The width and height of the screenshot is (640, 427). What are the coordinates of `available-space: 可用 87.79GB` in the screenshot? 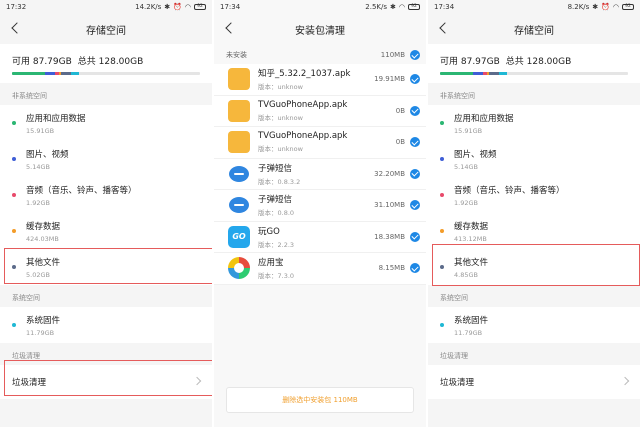 It's located at (42, 62).